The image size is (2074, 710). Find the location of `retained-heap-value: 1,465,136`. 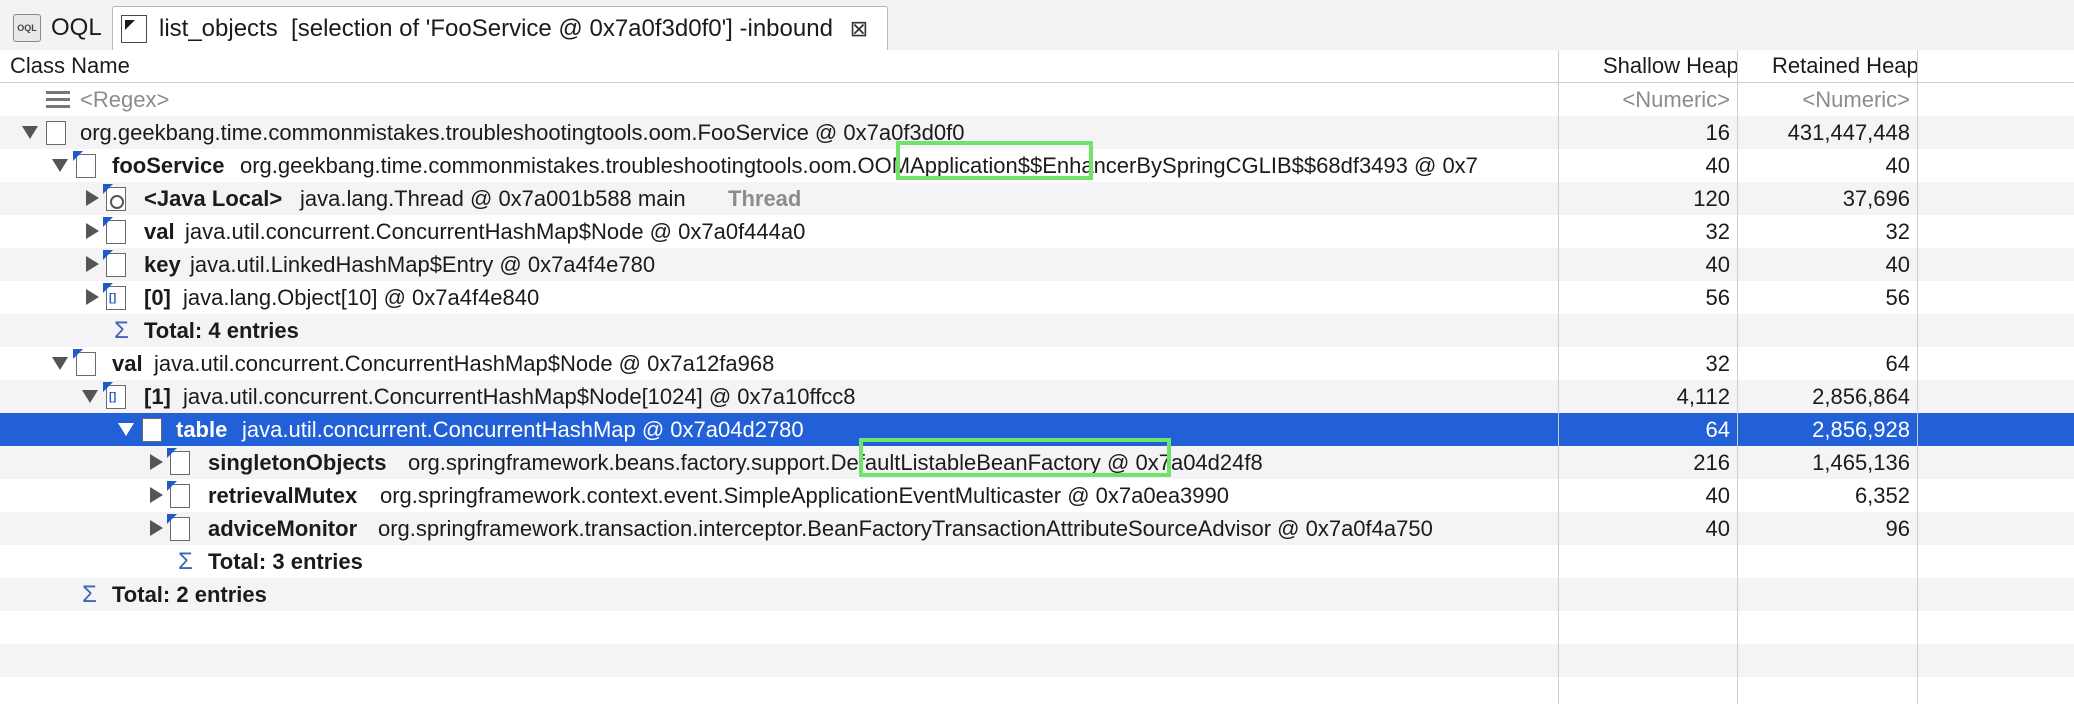

retained-heap-value: 1,465,136 is located at coordinates (1861, 462).